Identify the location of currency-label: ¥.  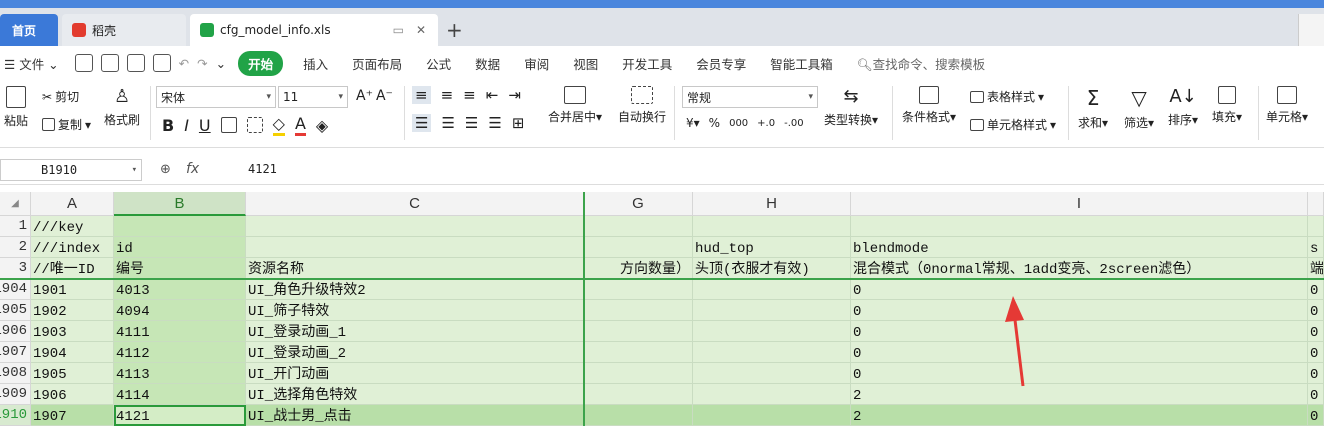
(690, 123).